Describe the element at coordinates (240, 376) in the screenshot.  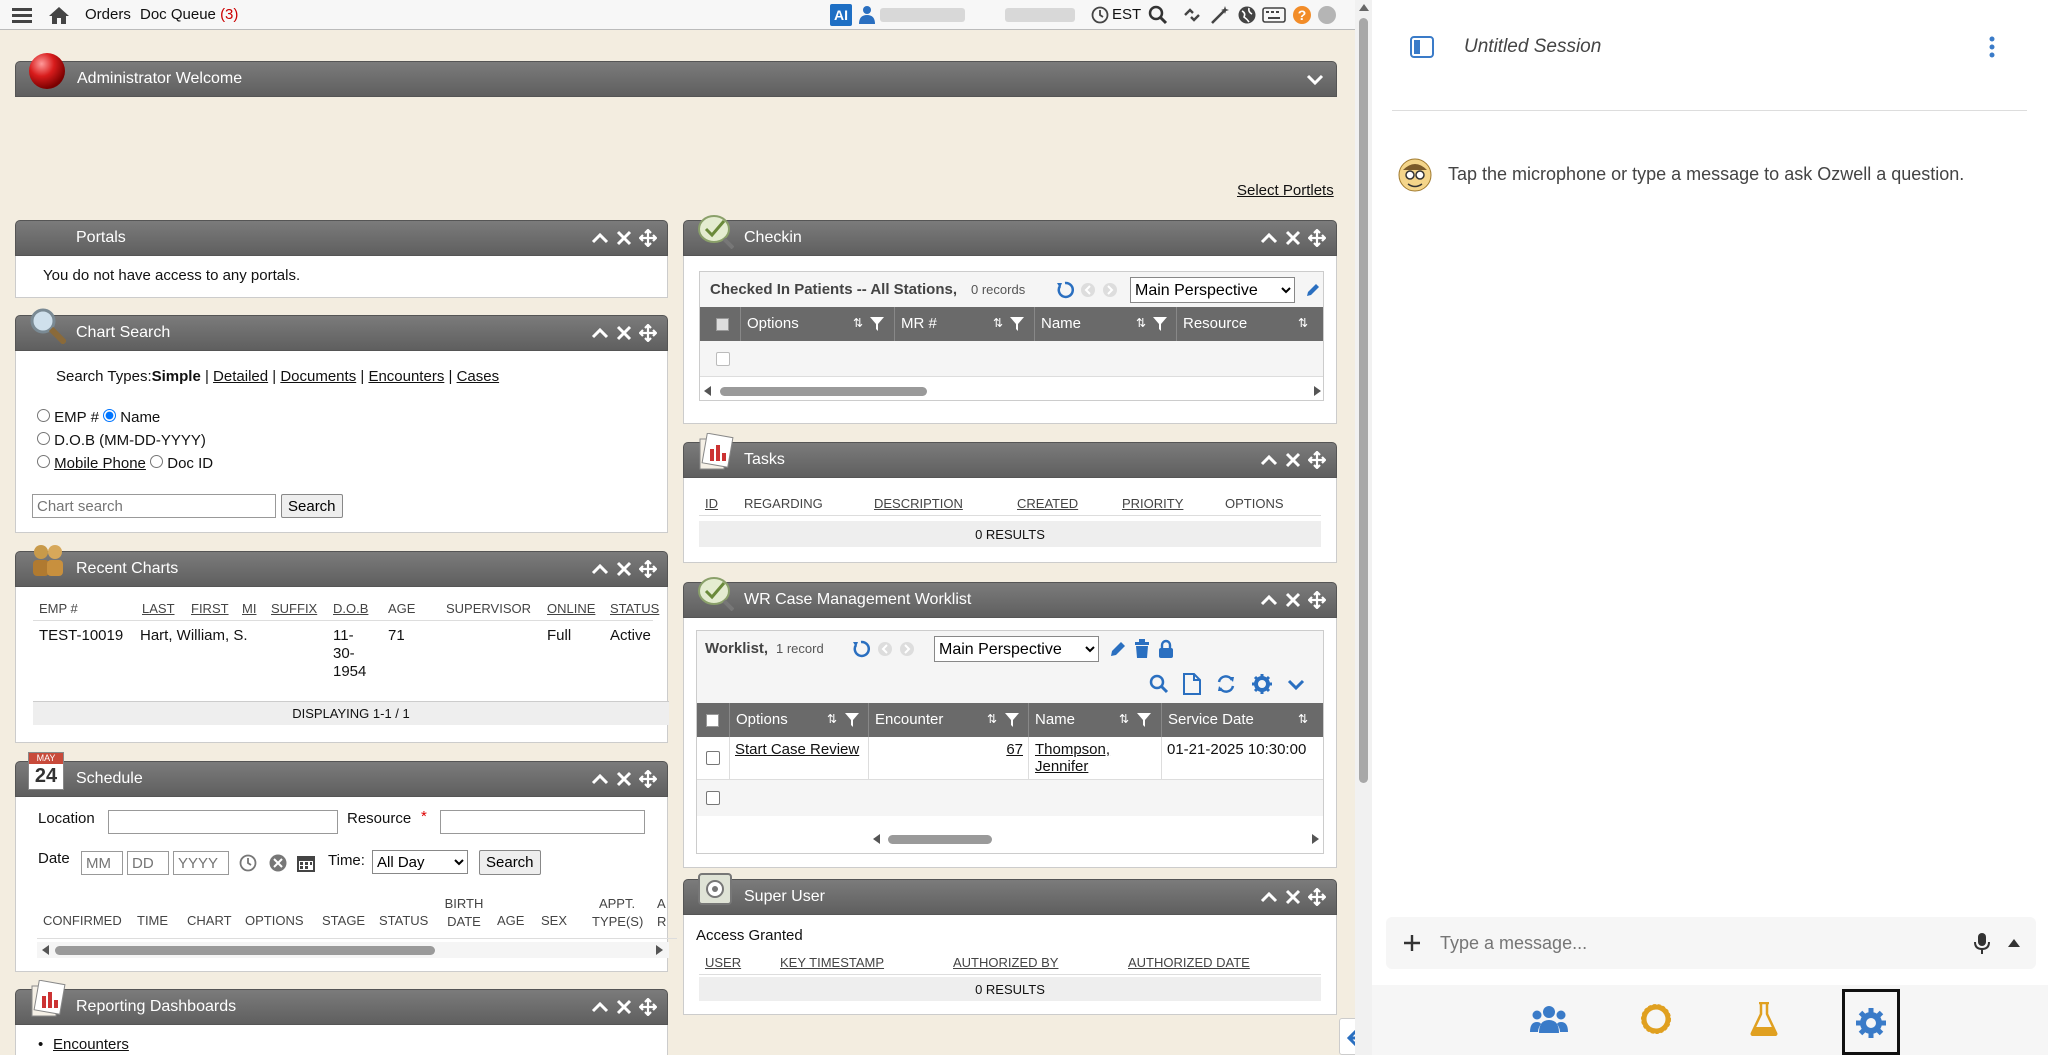
I see `search-type-detailed: Detailed` at that location.